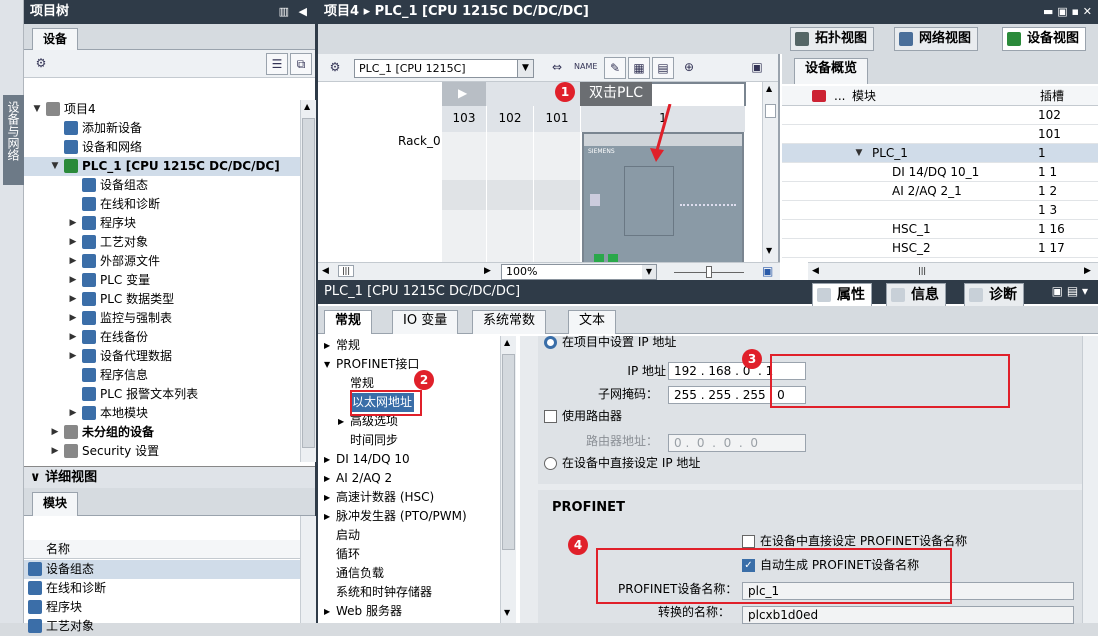 The height and width of the screenshot is (636, 1098). I want to click on tab-io-tags: IO 变量, so click(425, 322).